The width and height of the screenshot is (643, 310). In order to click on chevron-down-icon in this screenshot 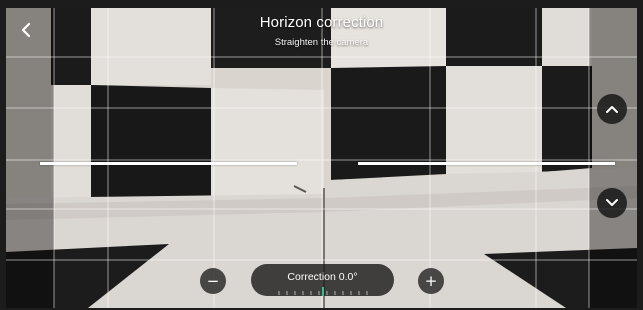, I will do `click(612, 202)`.